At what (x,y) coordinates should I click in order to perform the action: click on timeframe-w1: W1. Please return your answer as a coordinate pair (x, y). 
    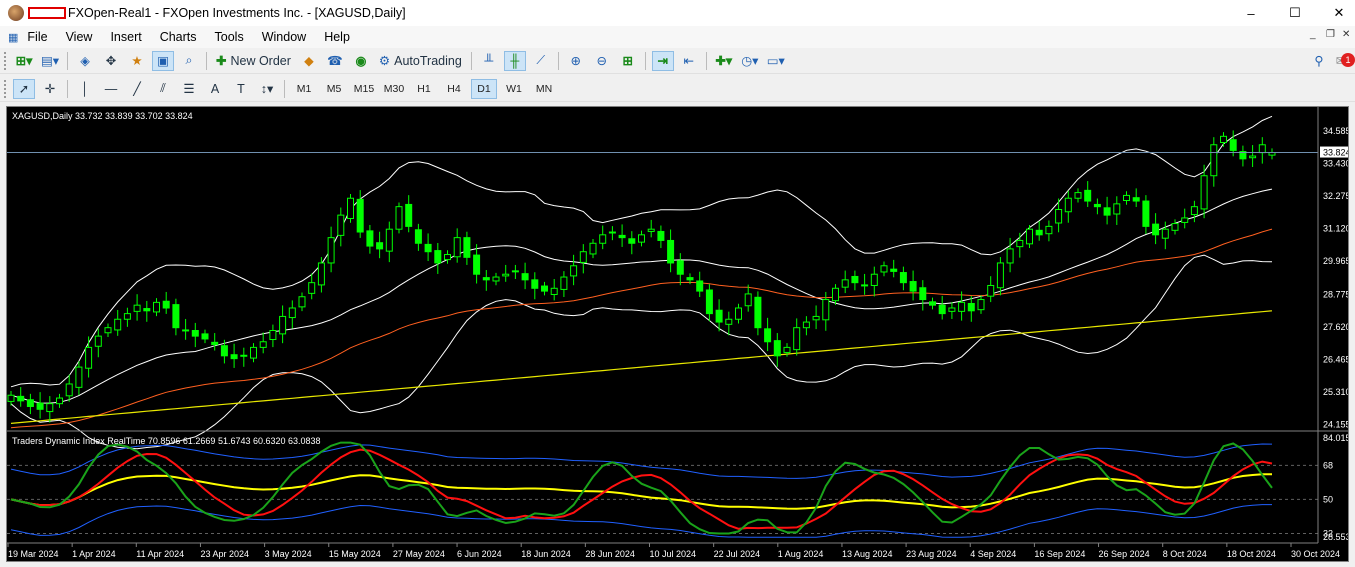
    Looking at the image, I should click on (514, 89).